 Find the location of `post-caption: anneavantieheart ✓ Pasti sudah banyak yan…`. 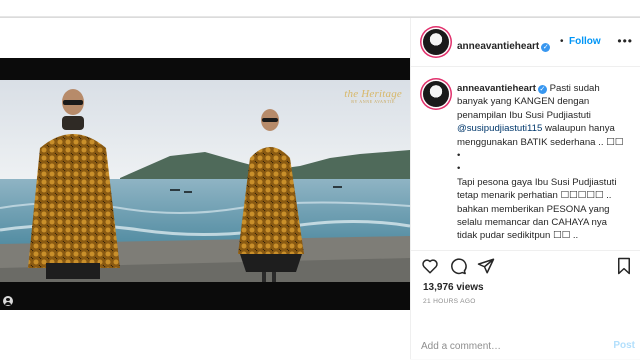

post-caption: anneavantieheart ✓ Pasti sudah banyak yan… is located at coordinates (545, 162).